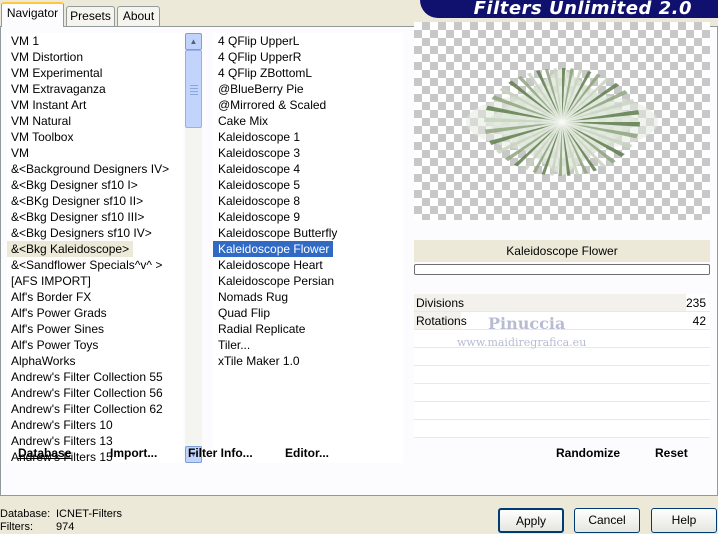 The width and height of the screenshot is (718, 534). Describe the element at coordinates (95, 425) in the screenshot. I see `category-item: Andrew's Filters 10` at that location.